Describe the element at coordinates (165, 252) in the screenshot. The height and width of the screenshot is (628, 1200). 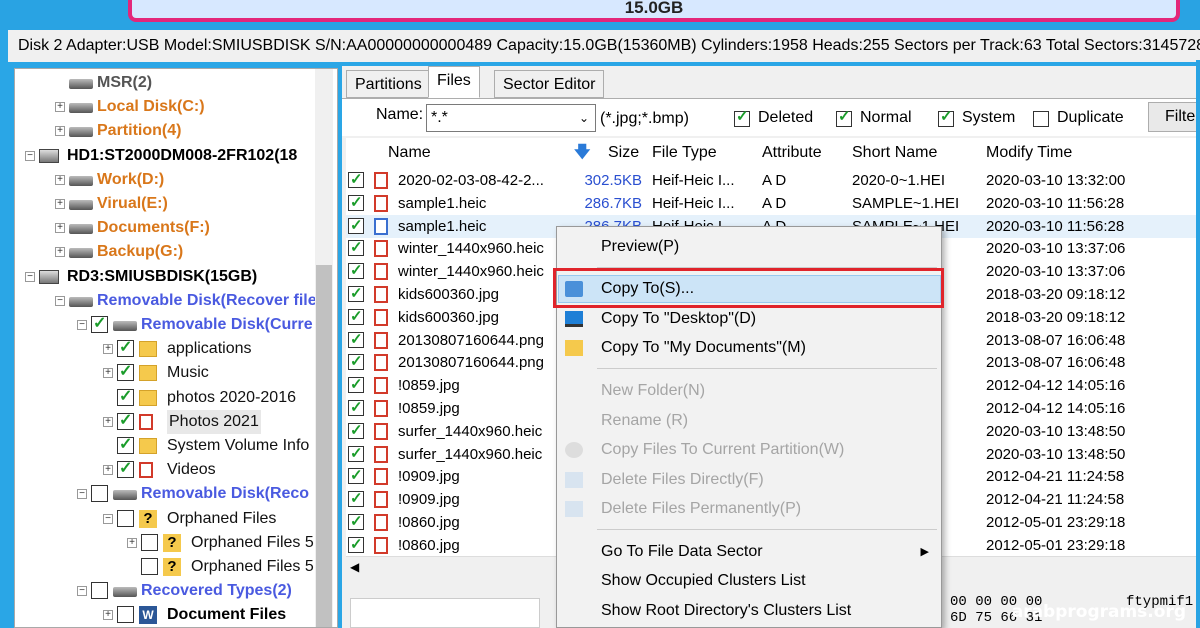
I see `tree-item: + Backup(G:)` at that location.